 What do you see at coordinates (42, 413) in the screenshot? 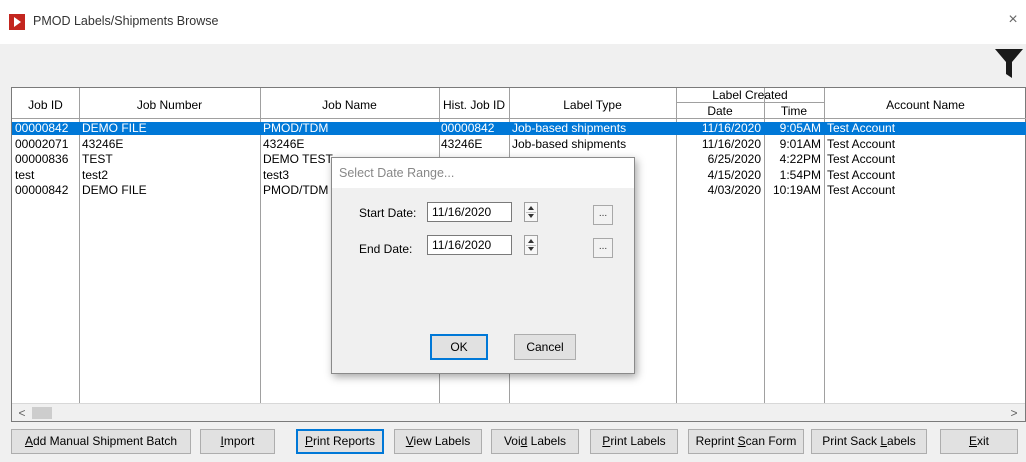
I see `scroll-thumb` at bounding box center [42, 413].